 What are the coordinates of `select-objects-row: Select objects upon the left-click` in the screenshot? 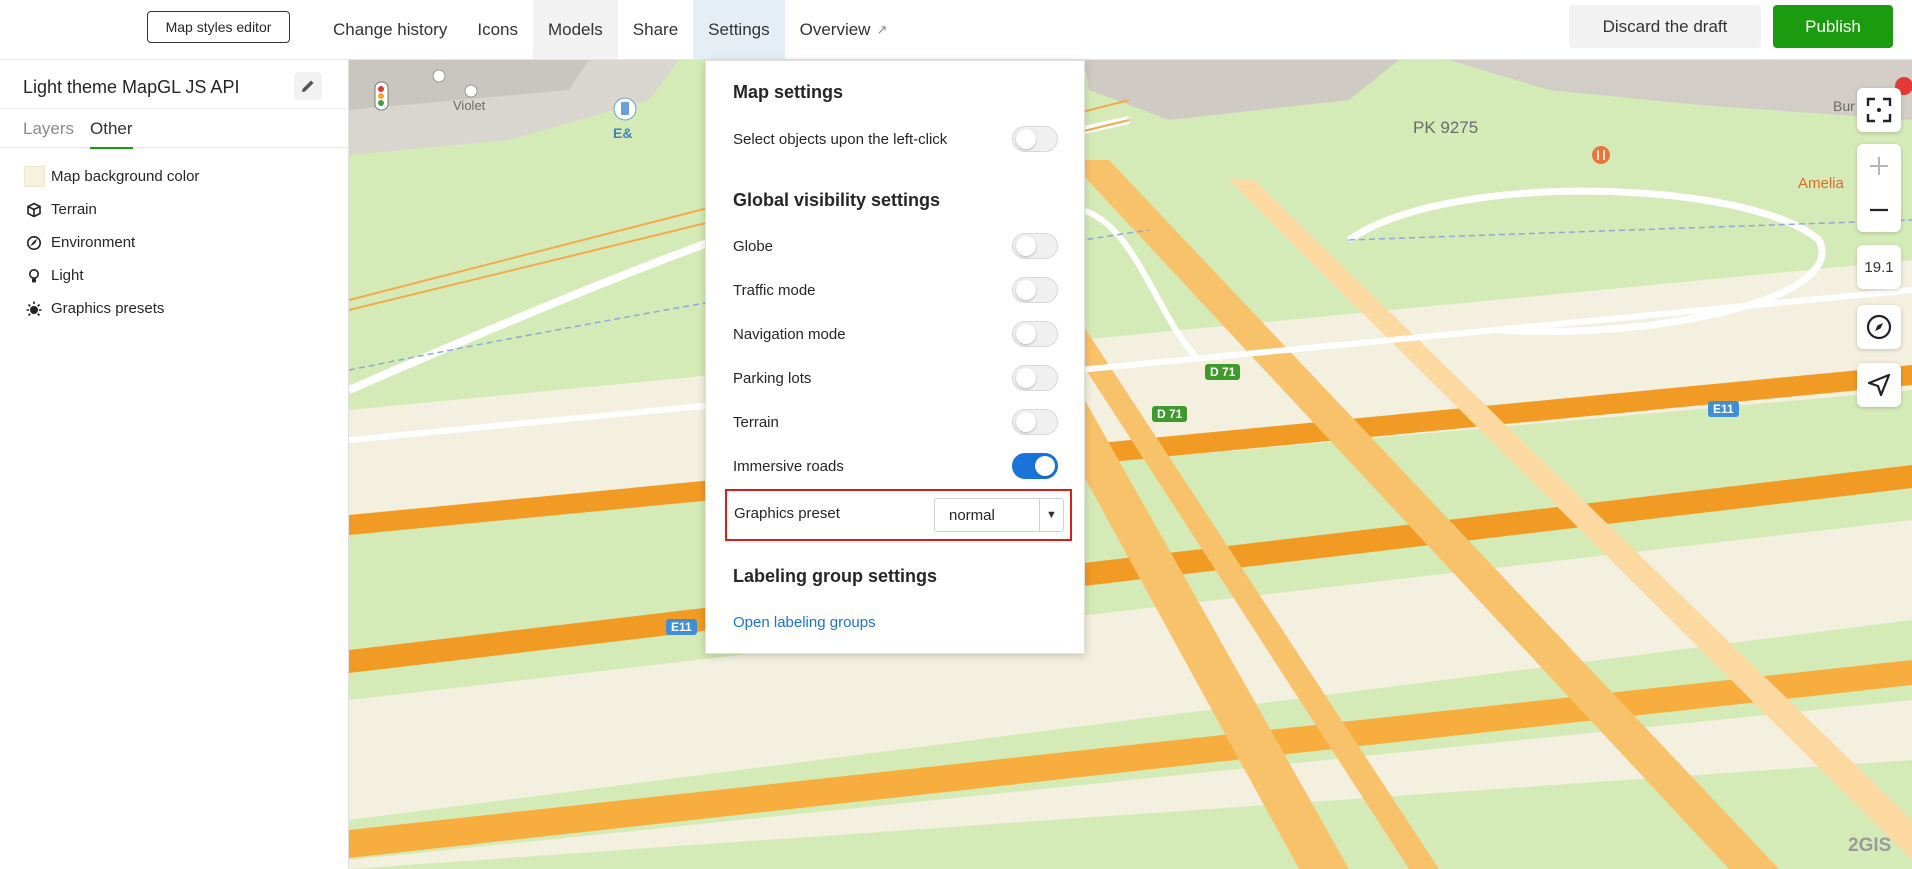 It's located at (895, 139).